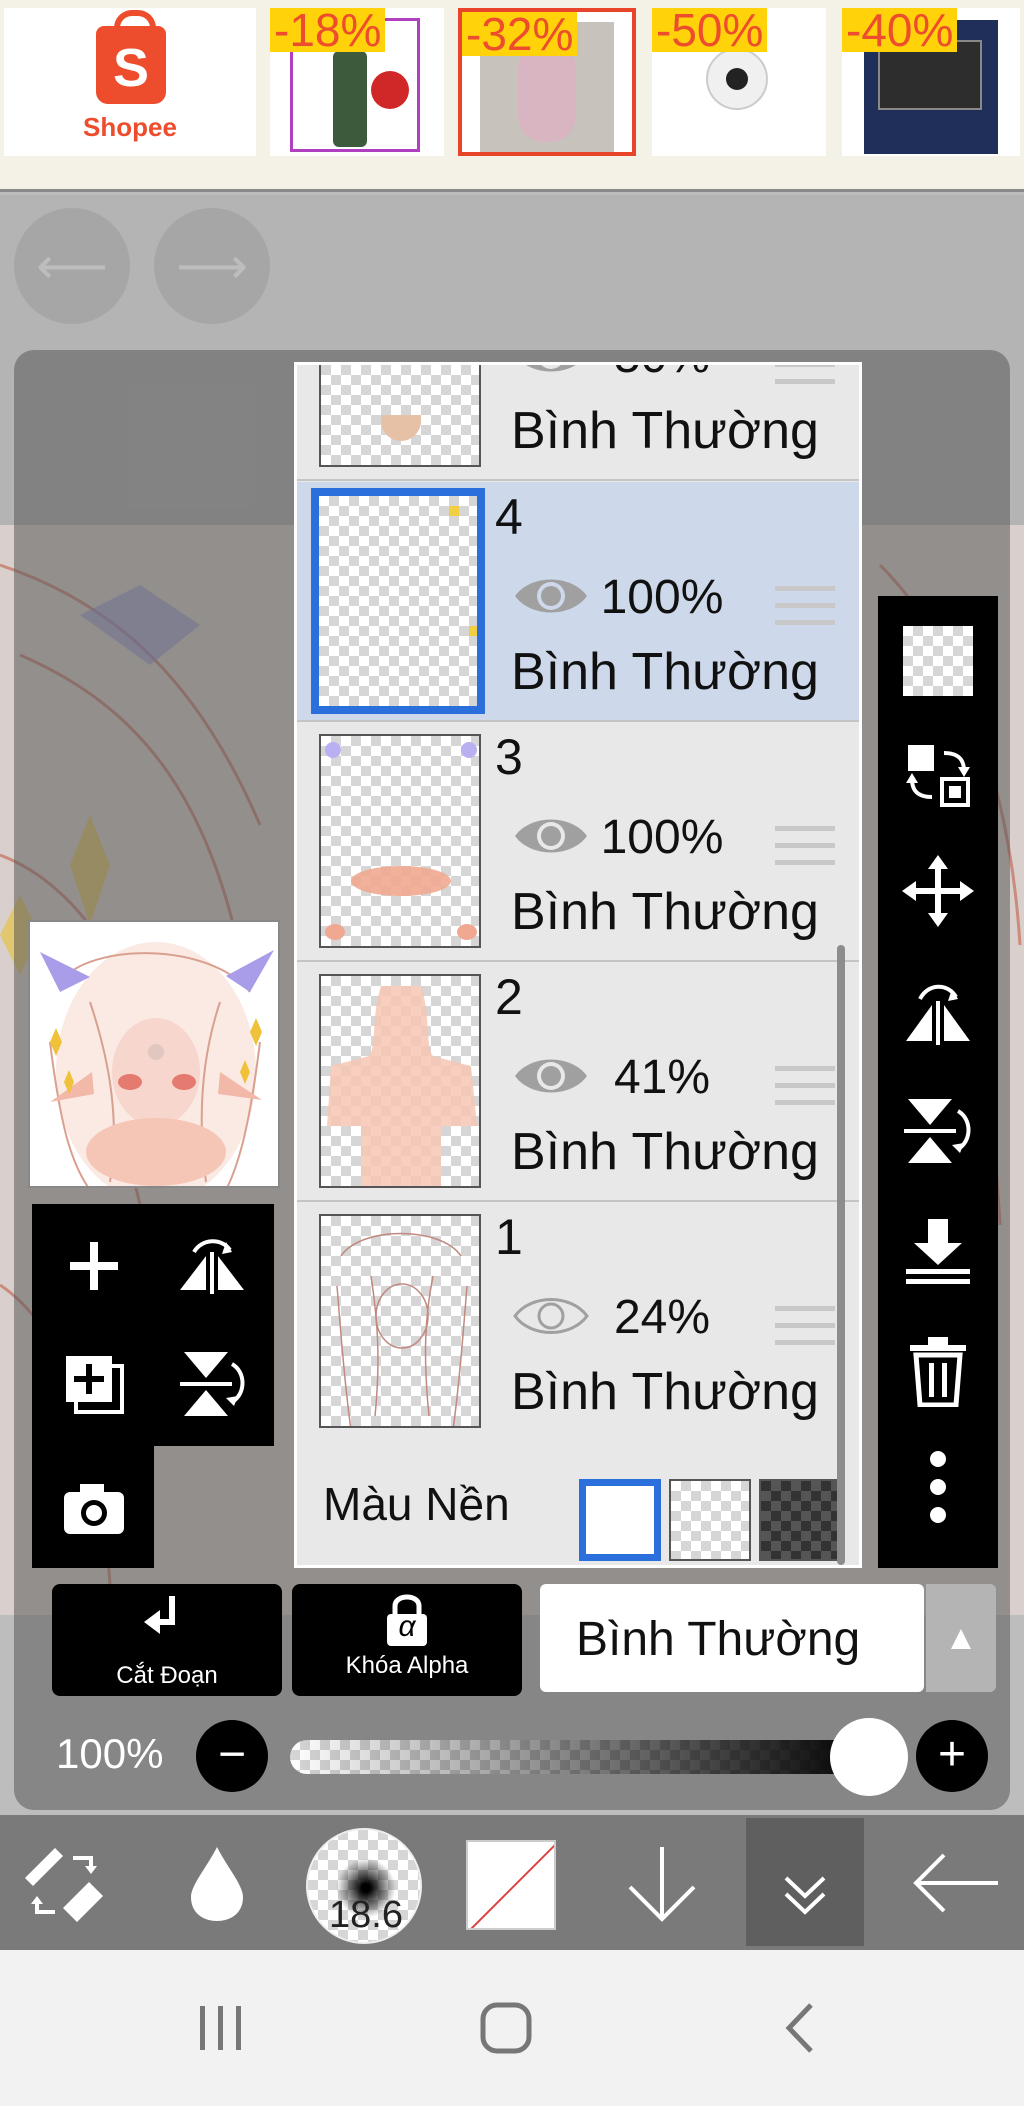  What do you see at coordinates (938, 661) in the screenshot?
I see `transparency-button` at bounding box center [938, 661].